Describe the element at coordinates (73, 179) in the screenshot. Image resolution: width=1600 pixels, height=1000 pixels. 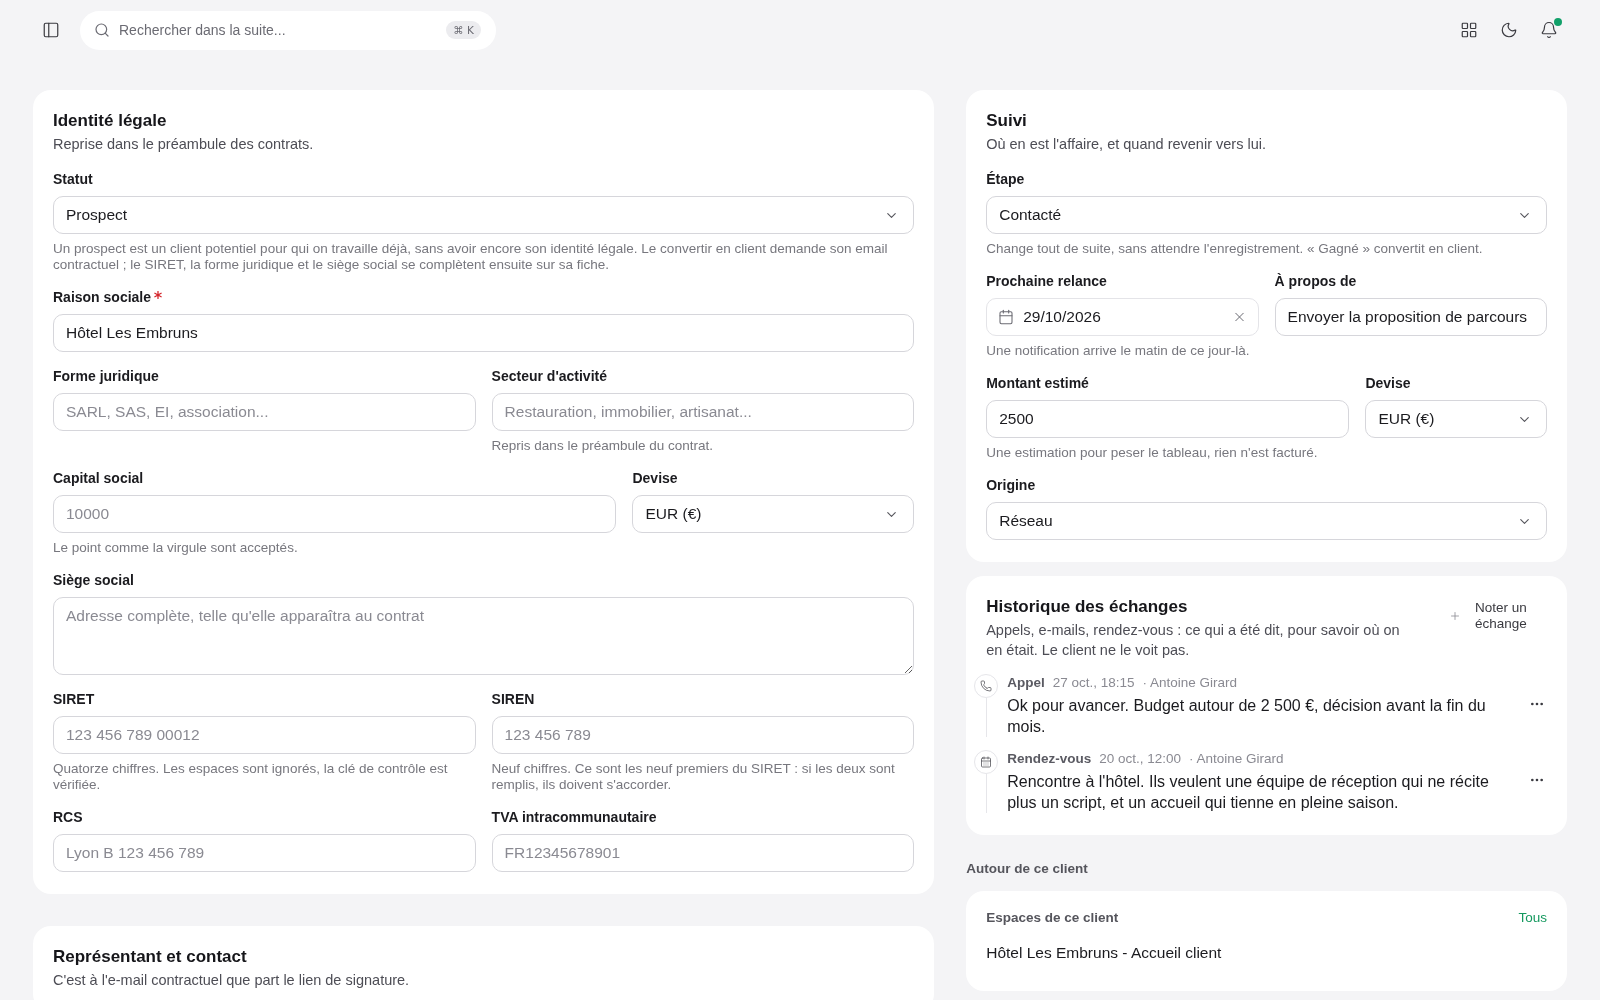
I see `field-label: Statut` at that location.